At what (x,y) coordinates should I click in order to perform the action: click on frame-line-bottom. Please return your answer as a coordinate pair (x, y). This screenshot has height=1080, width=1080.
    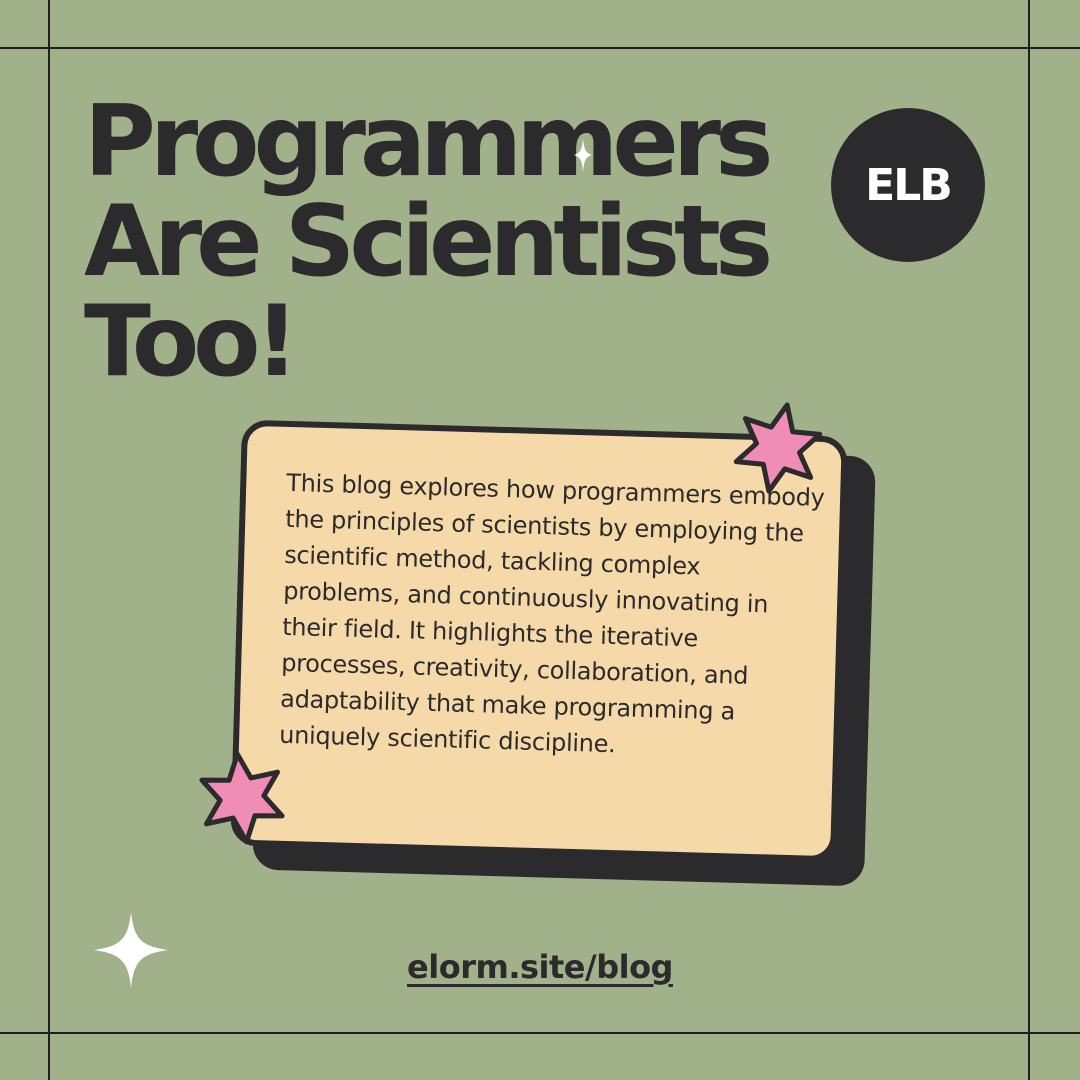
    Looking at the image, I should click on (540, 1033).